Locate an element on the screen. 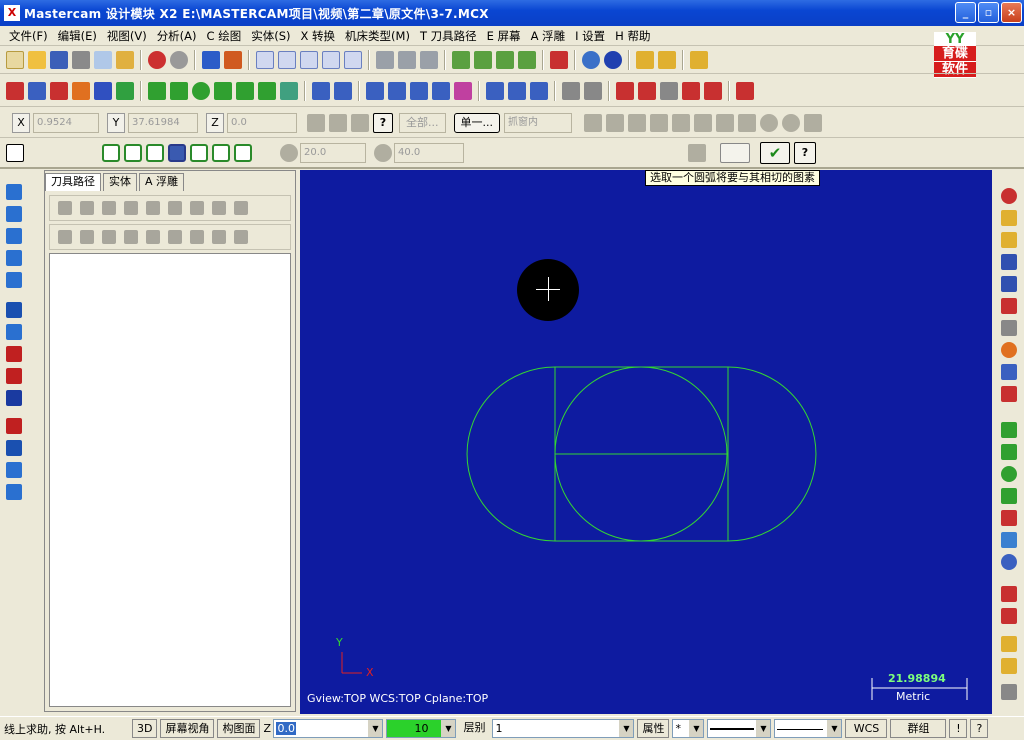 This screenshot has height=740, width=1024. status-help-button: ! is located at coordinates (958, 728).